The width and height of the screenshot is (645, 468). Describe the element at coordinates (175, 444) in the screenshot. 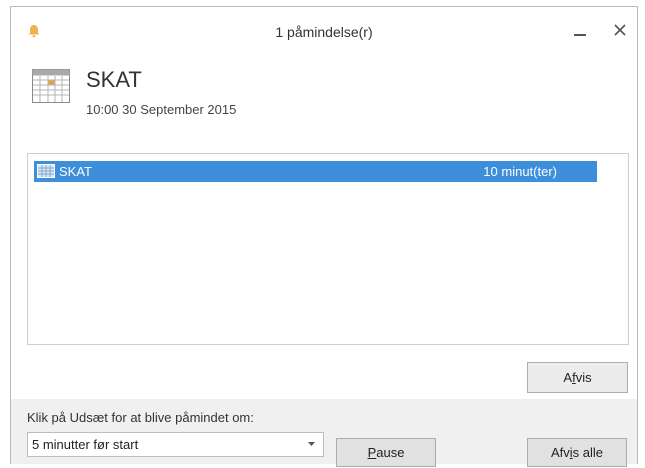

I see `snooze-dropdown: 5 minutter før start` at that location.